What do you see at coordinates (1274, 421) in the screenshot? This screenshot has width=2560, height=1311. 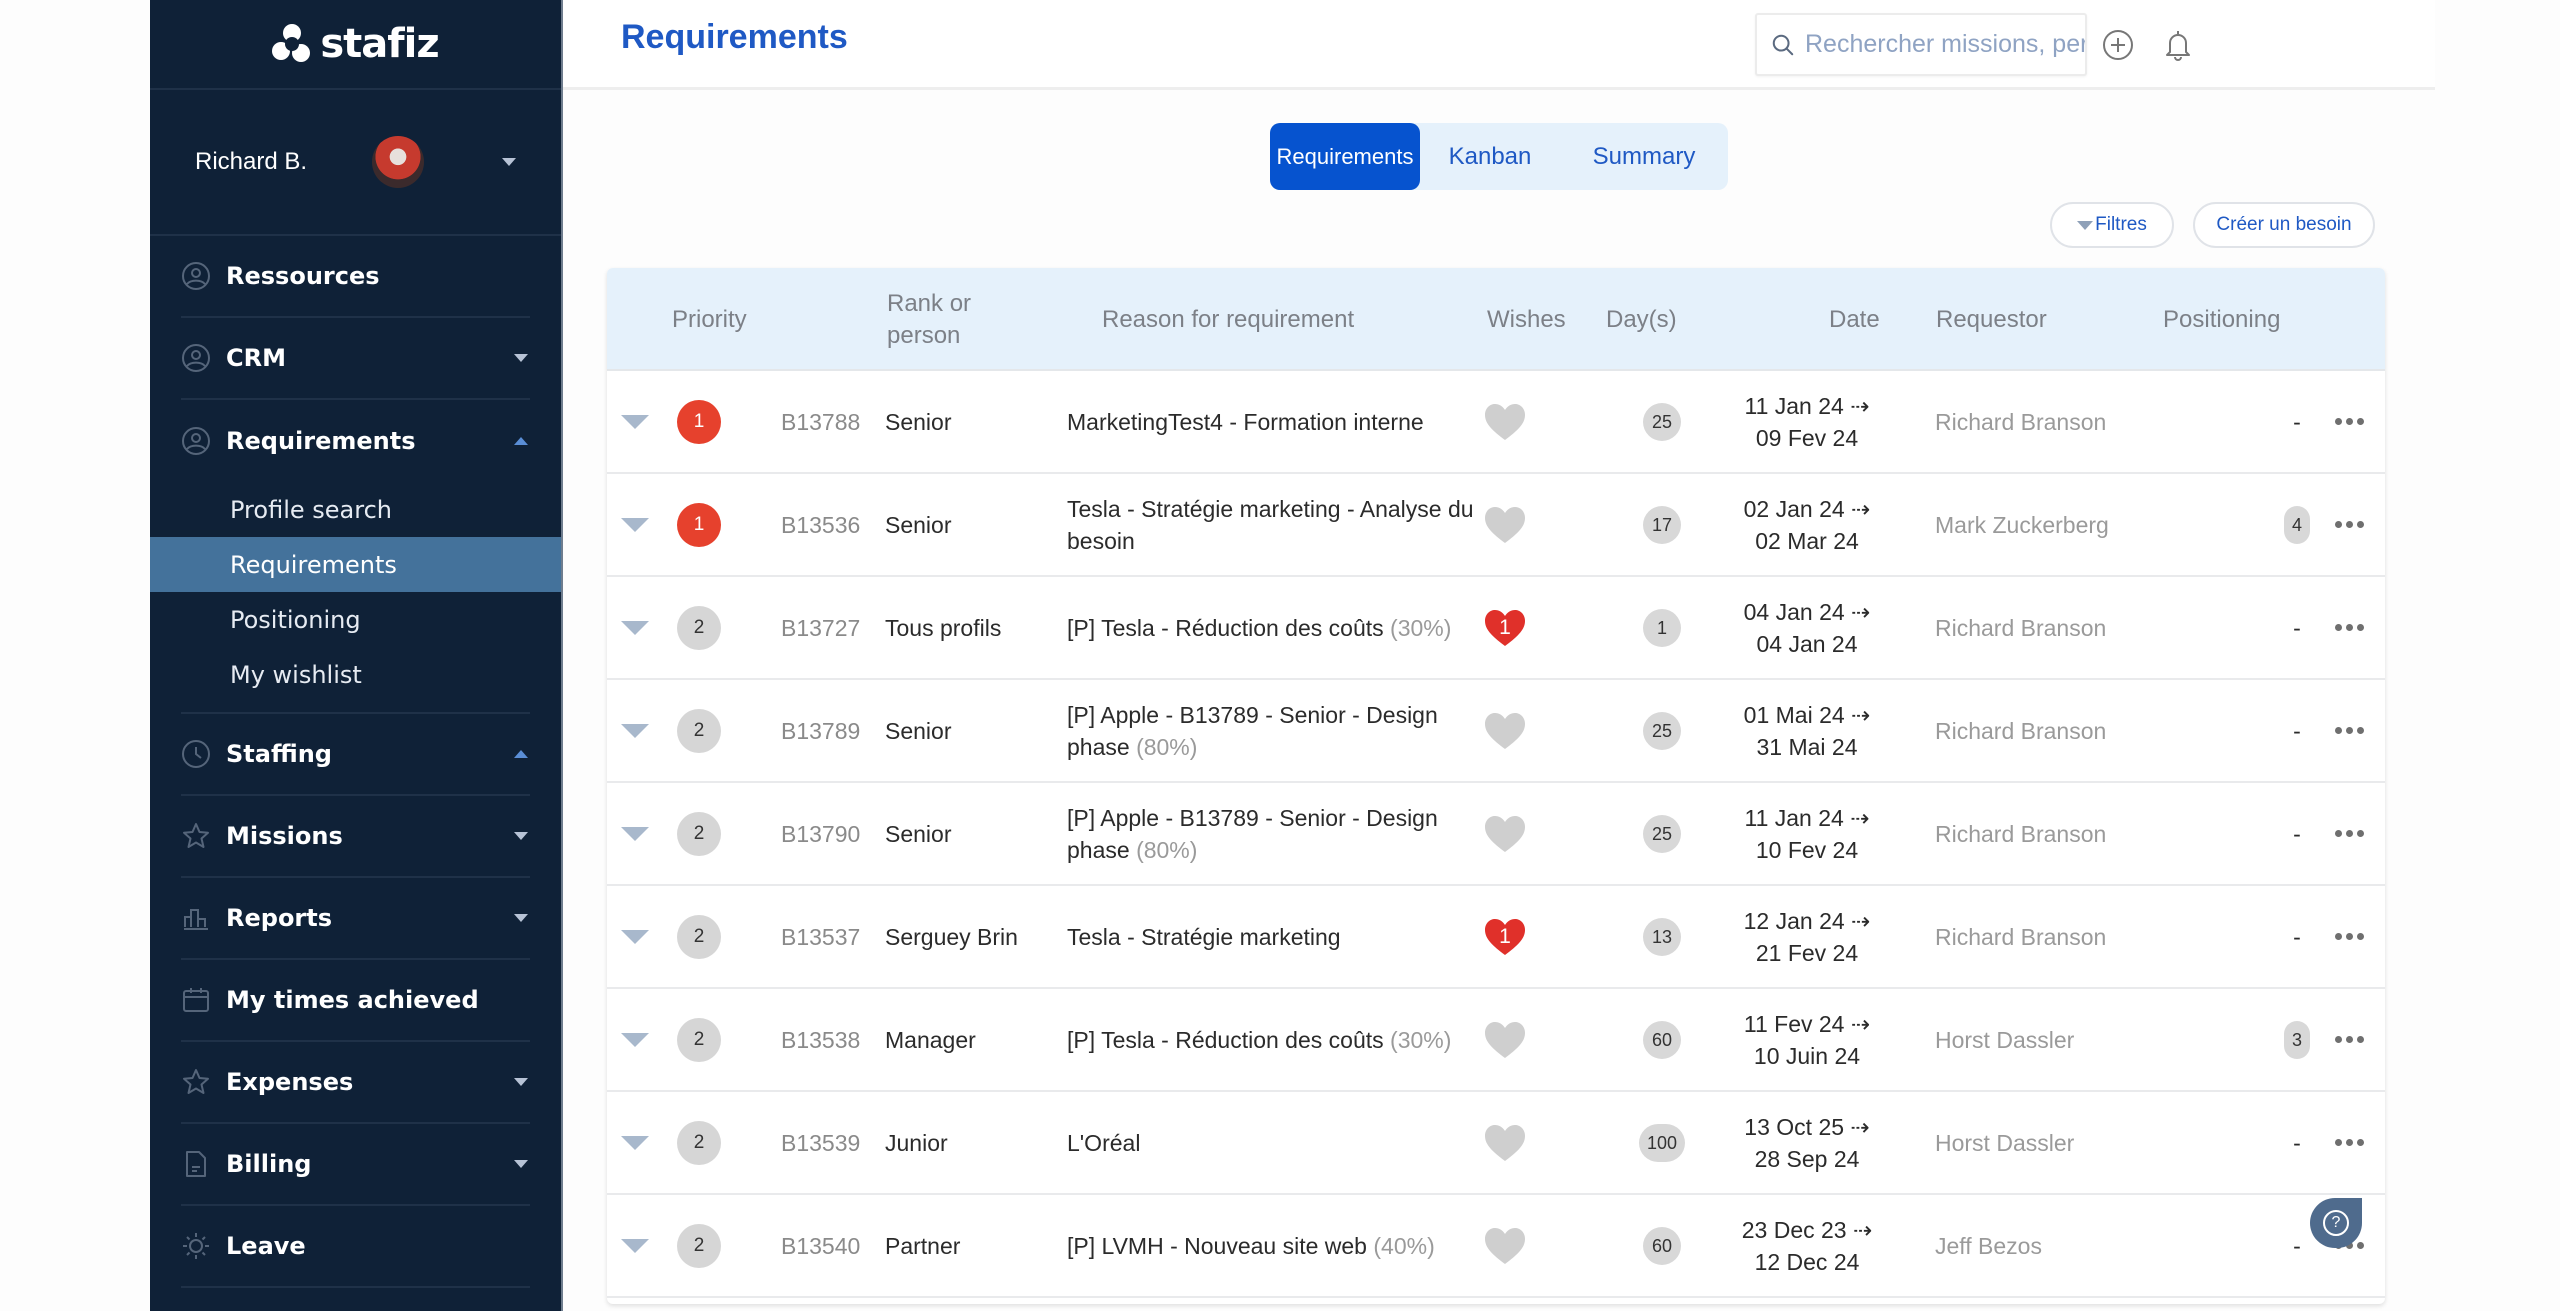 I see `reason-cell: MarketingTest4 - Formation interne` at bounding box center [1274, 421].